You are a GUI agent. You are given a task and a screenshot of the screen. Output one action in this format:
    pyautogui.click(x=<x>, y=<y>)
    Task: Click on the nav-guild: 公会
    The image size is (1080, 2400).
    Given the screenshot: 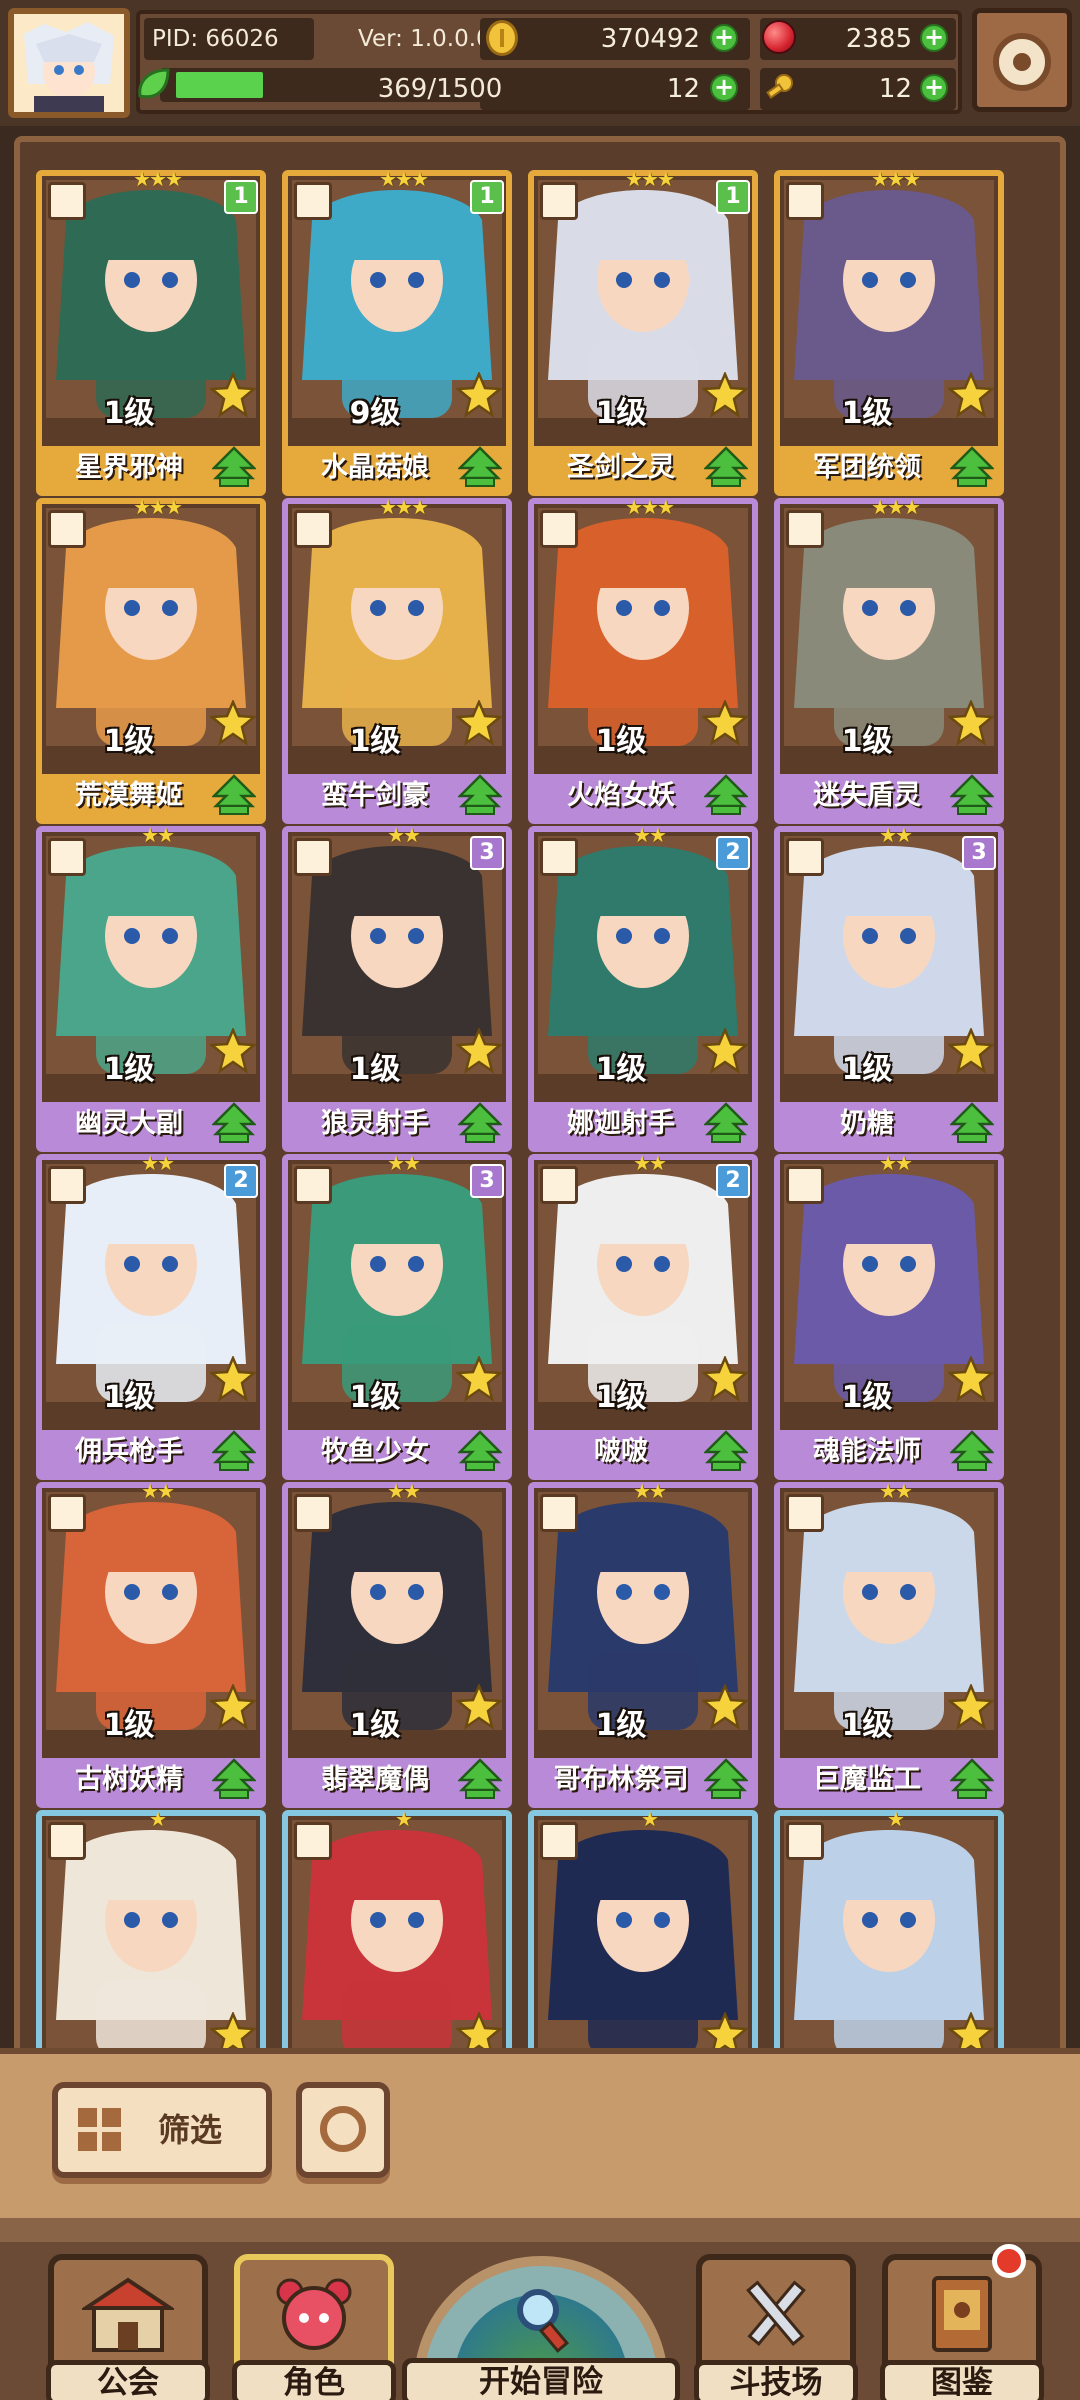 What is the action you would take?
    pyautogui.click(x=128, y=2327)
    